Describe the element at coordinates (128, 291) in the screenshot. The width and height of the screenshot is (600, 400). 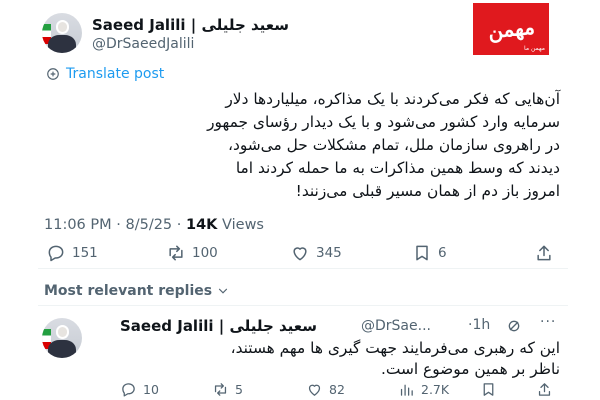
I see `replies-sort-label: Most relevant replies` at that location.